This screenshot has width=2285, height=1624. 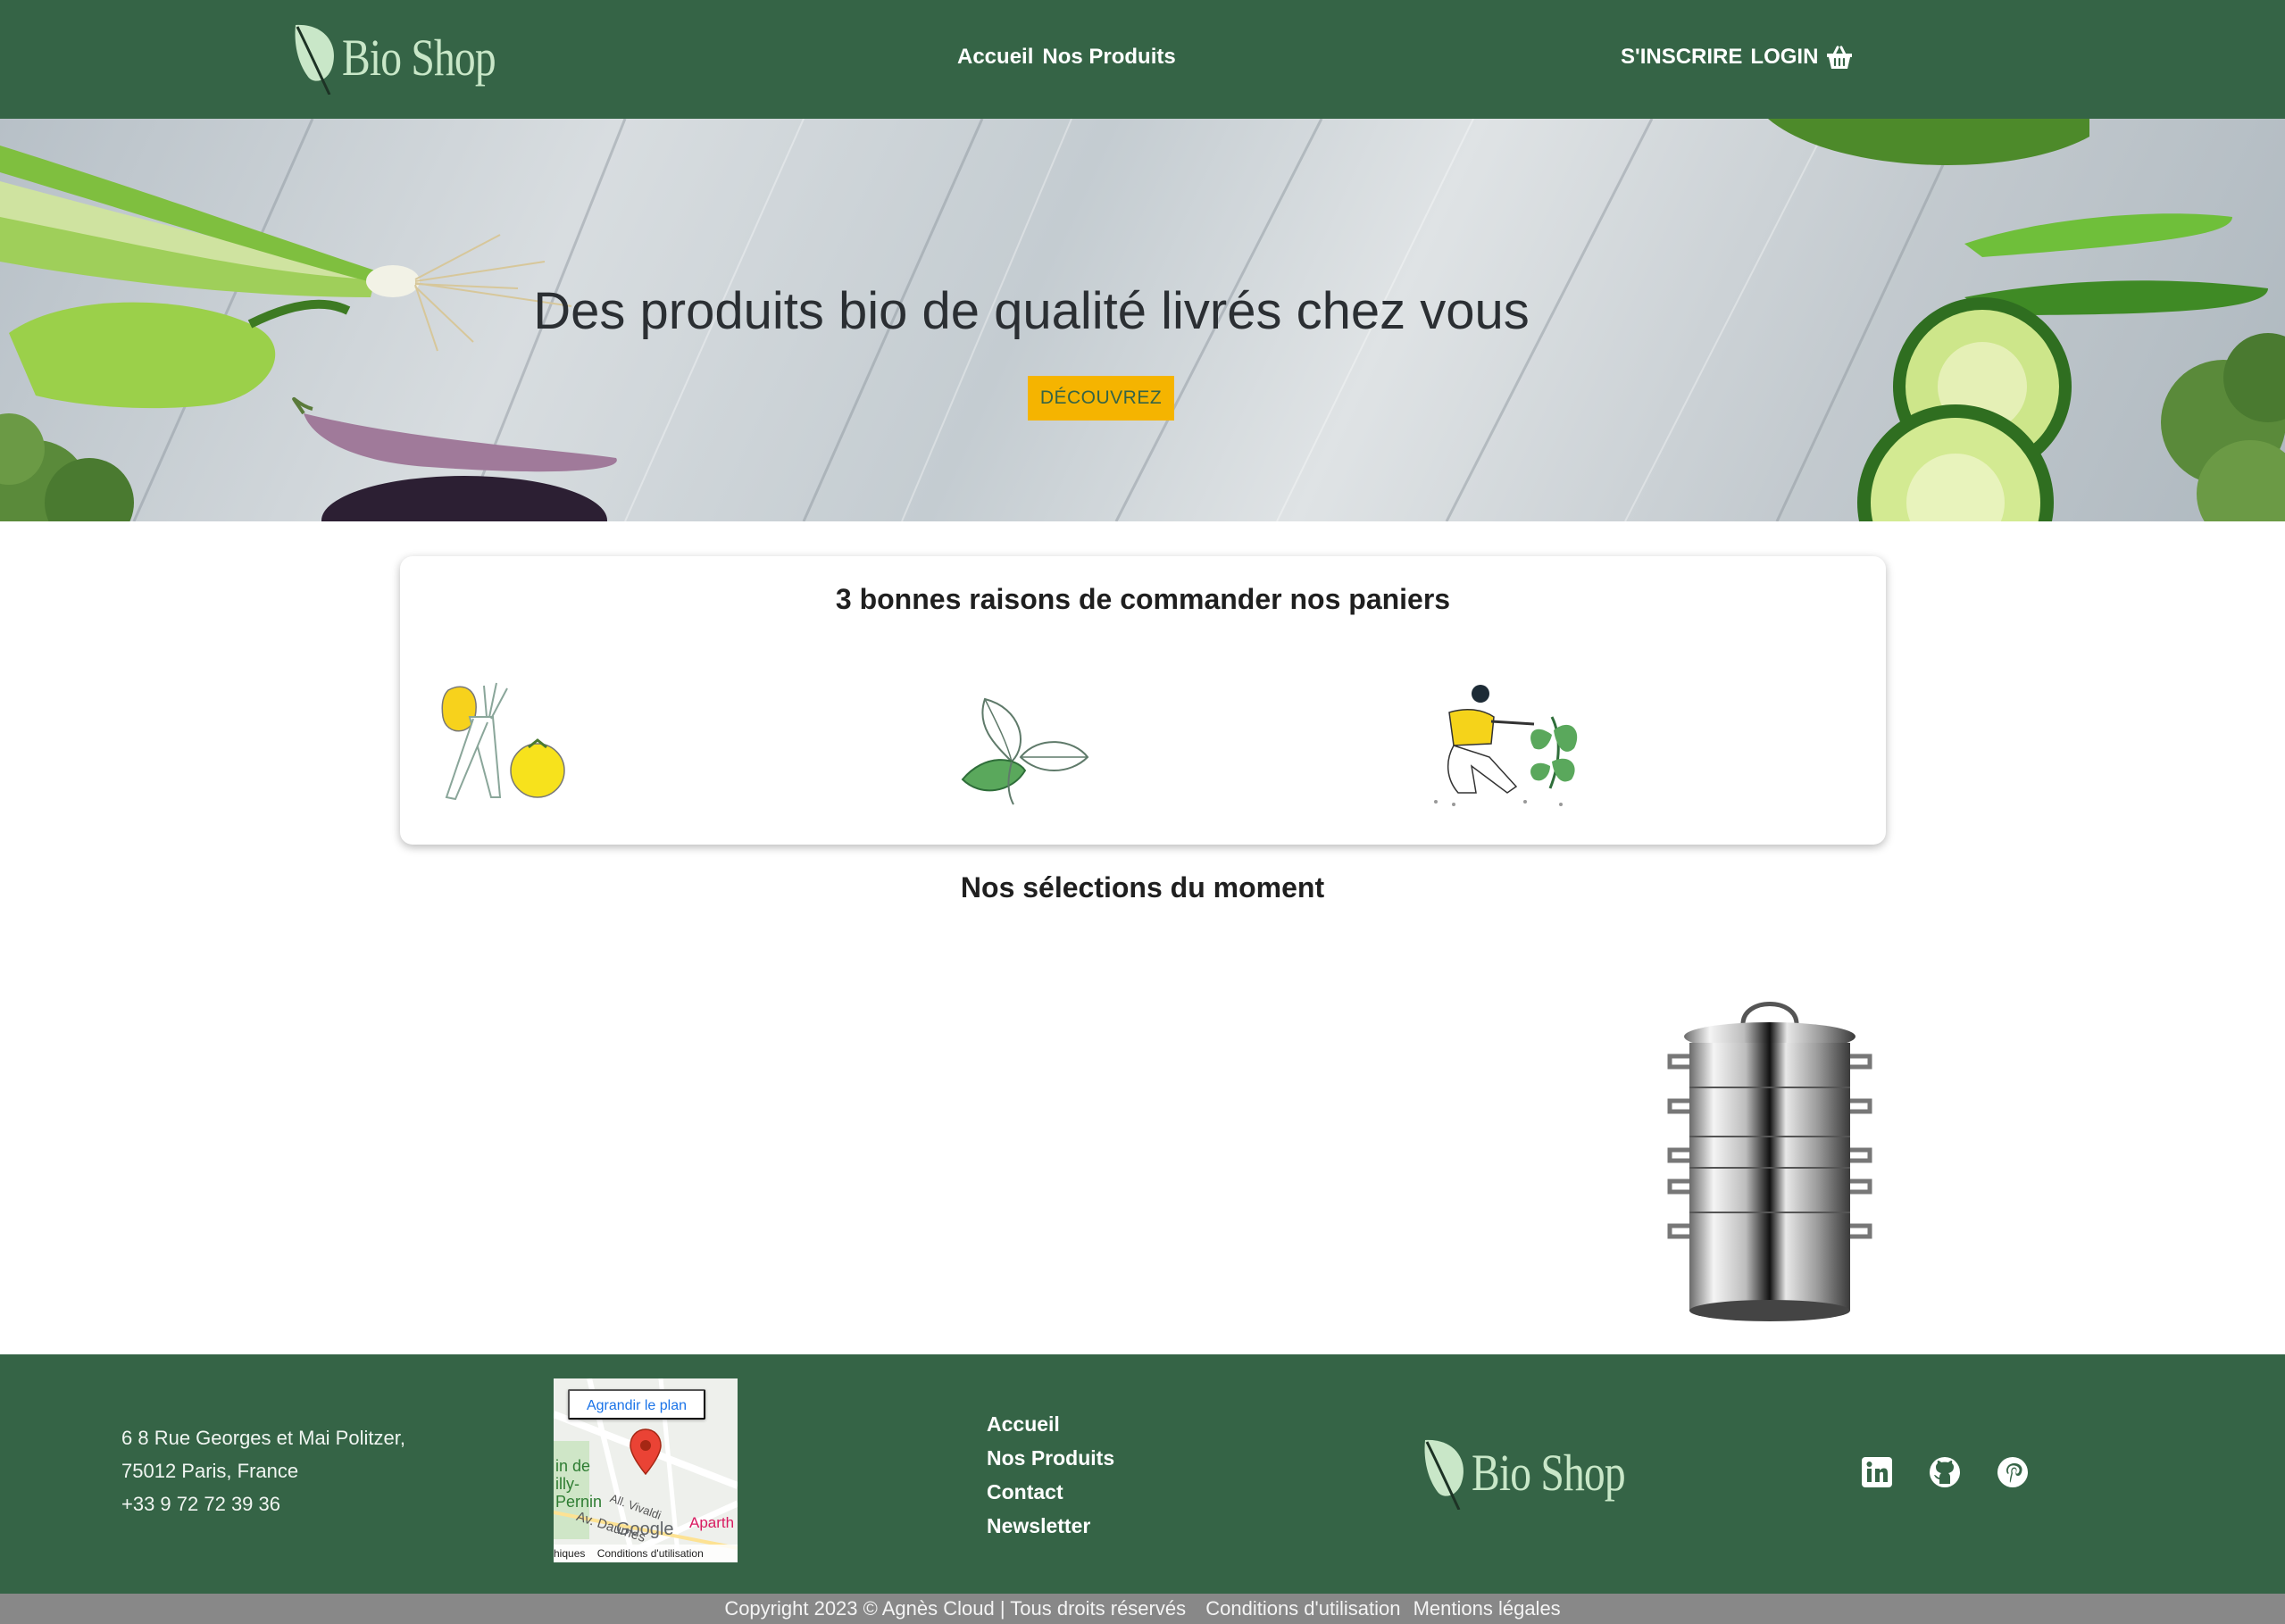 What do you see at coordinates (419, 57) in the screenshot?
I see `logo-text: Bio Shop` at bounding box center [419, 57].